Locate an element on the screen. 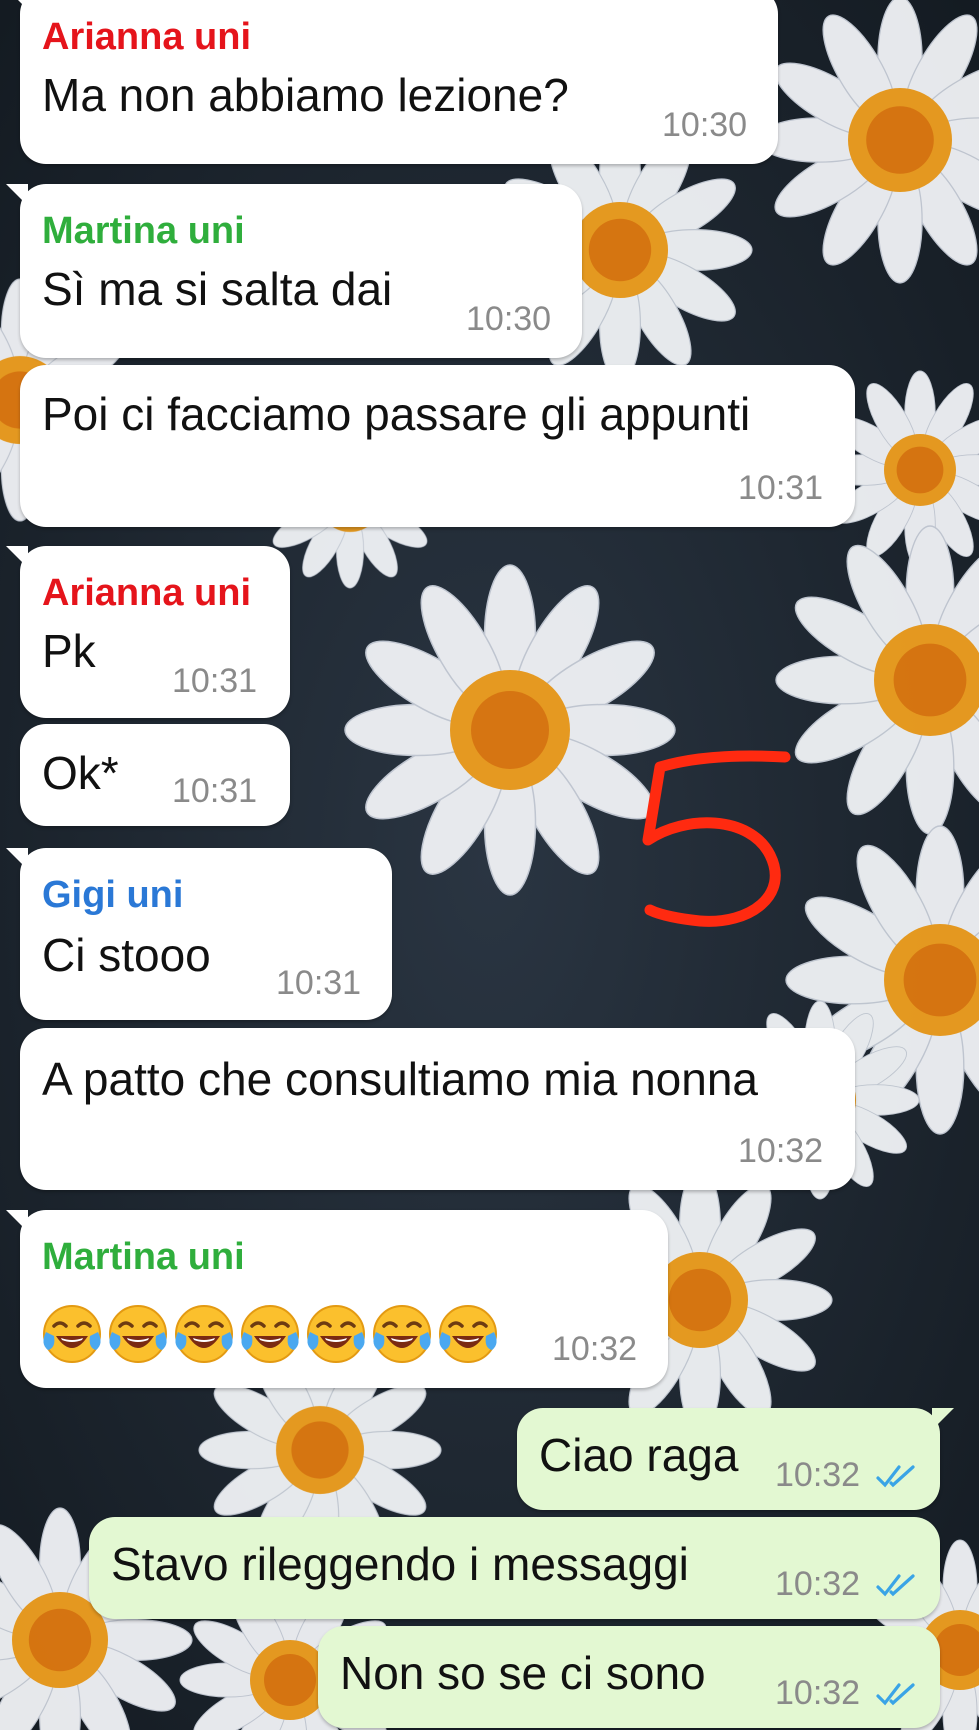 This screenshot has width=979, height=1730. outgoing-message-bubble: Non so se ci sono 10:32 is located at coordinates (629, 1677).